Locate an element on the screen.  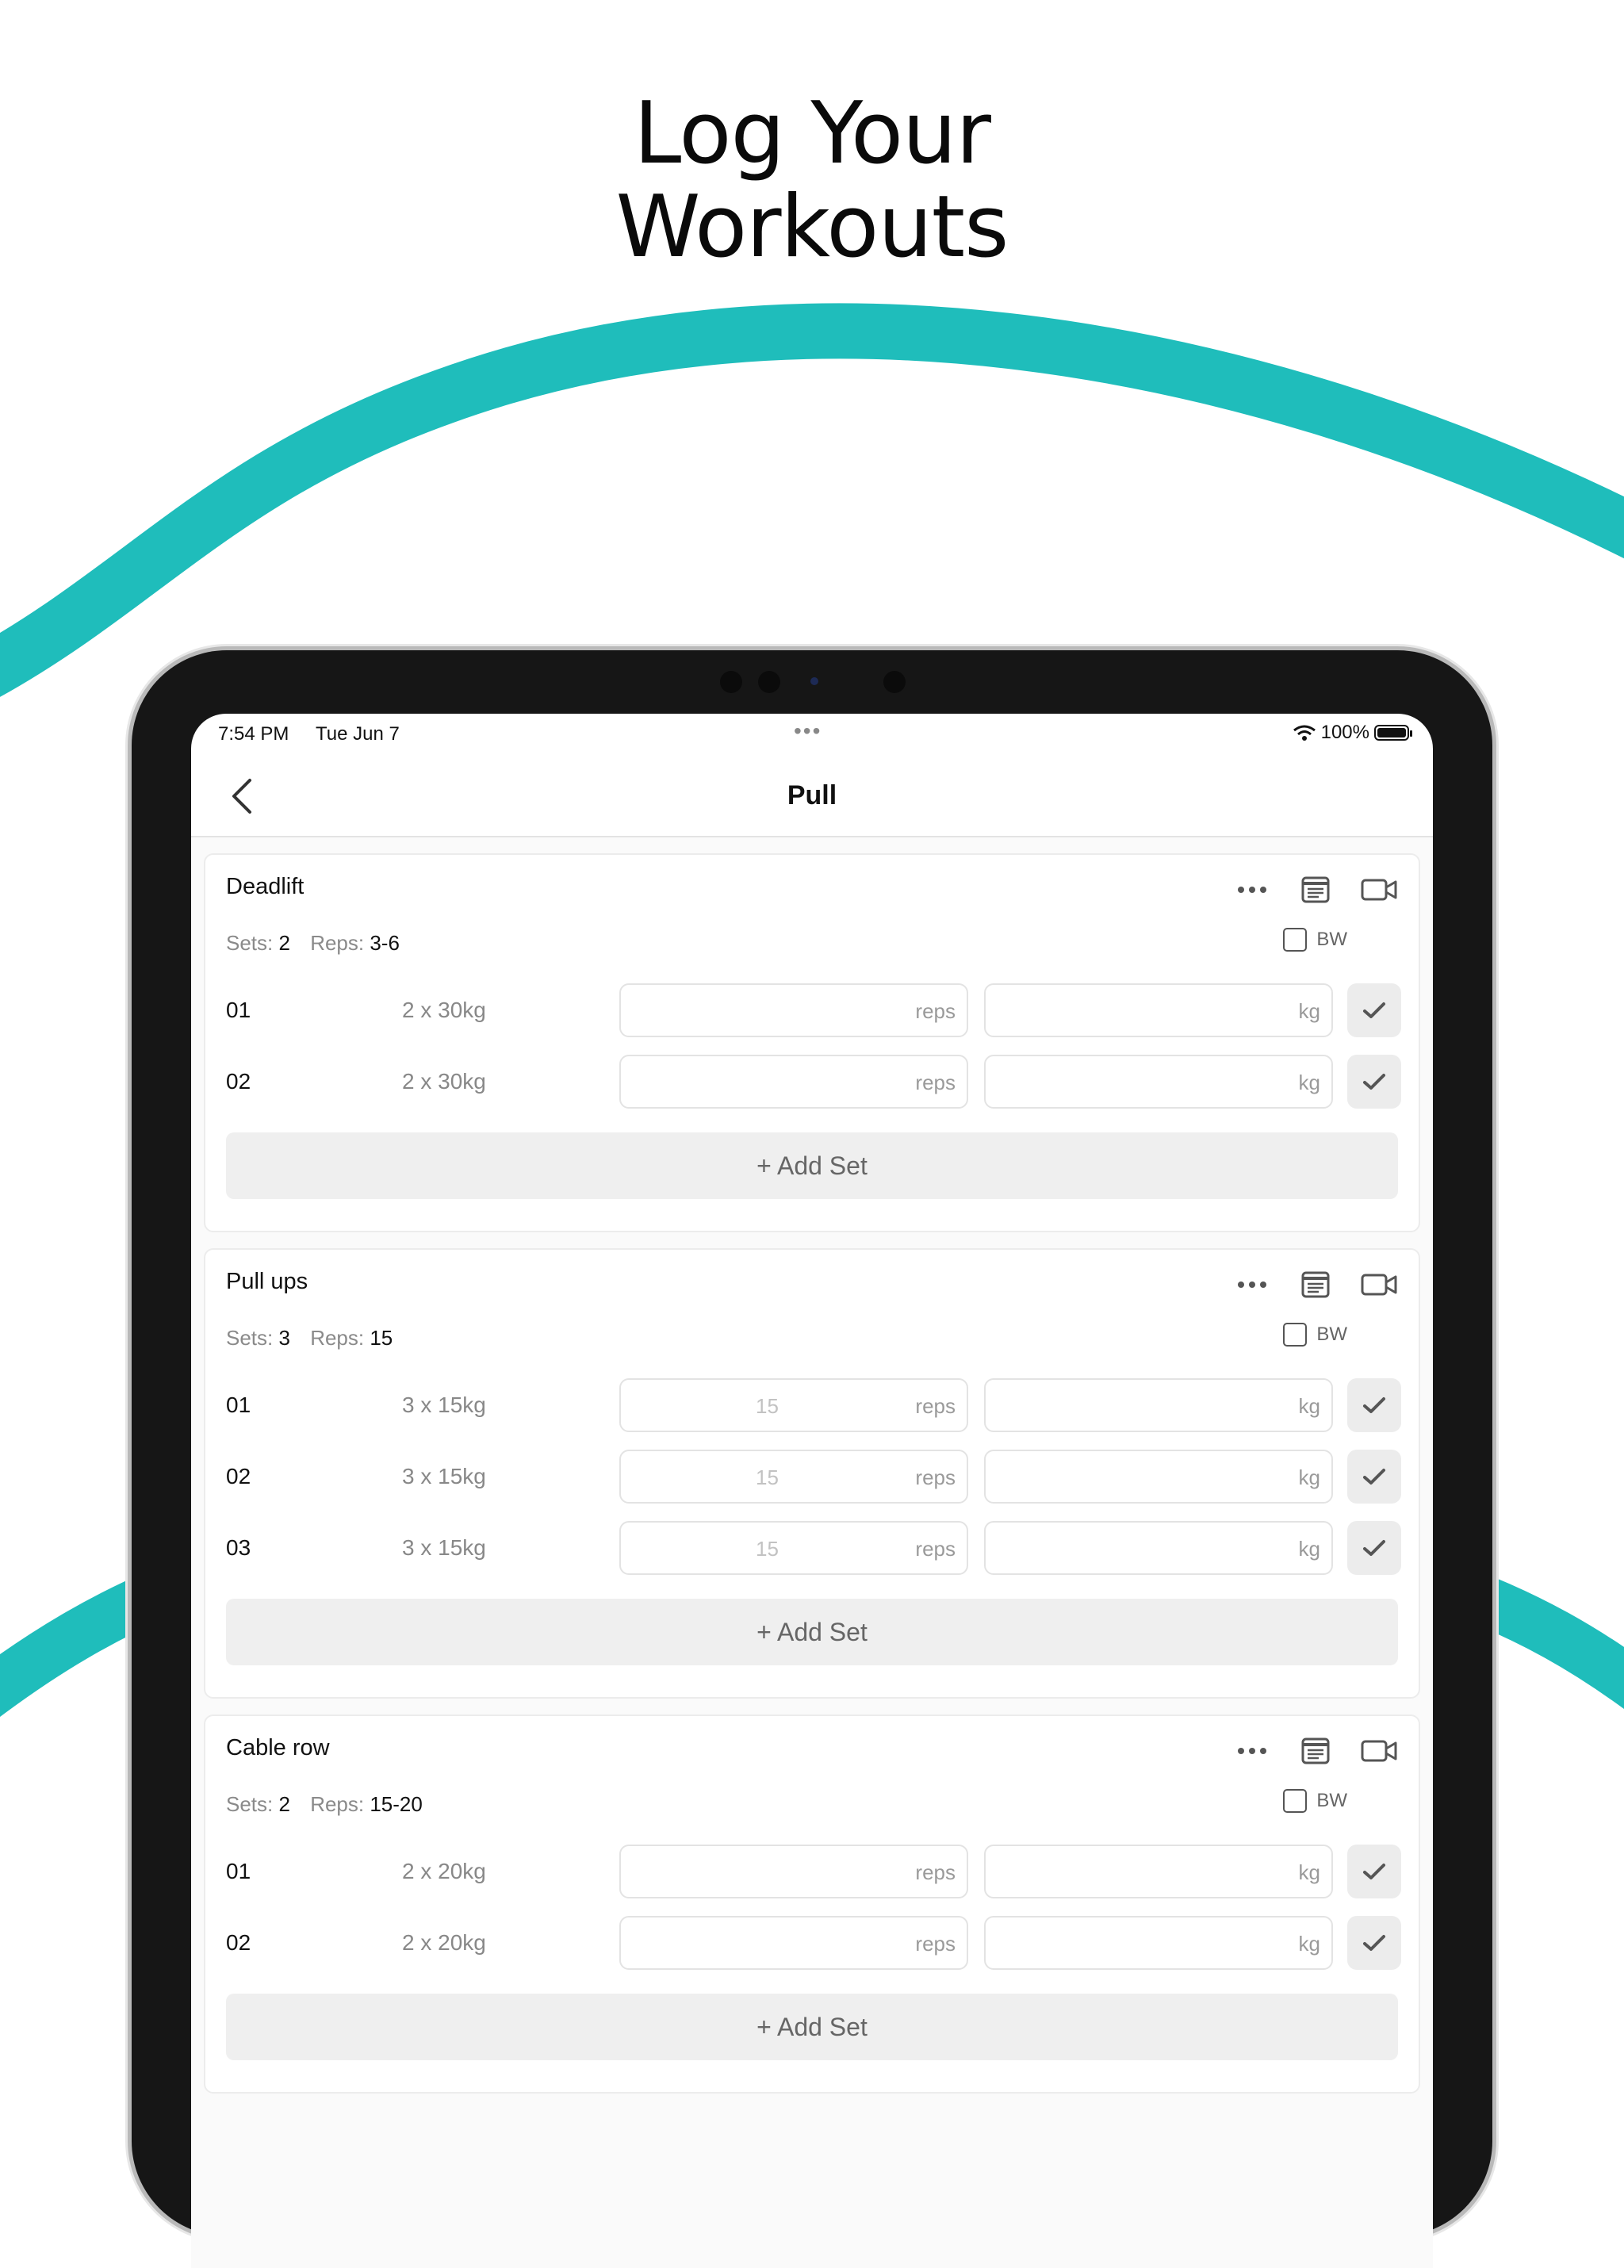
set-target: 2 x 30kg is located at coordinates (444, 1010).